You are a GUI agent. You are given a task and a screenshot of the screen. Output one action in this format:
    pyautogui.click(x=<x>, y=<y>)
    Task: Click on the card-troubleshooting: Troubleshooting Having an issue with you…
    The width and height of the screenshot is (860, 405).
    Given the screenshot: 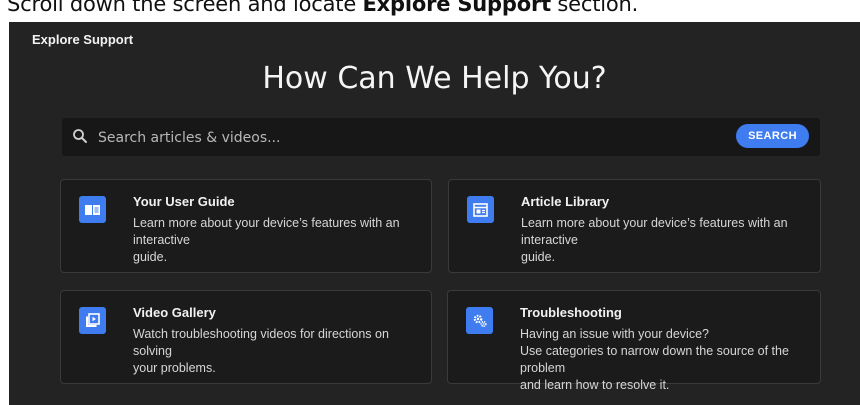 What is the action you would take?
    pyautogui.click(x=634, y=341)
    